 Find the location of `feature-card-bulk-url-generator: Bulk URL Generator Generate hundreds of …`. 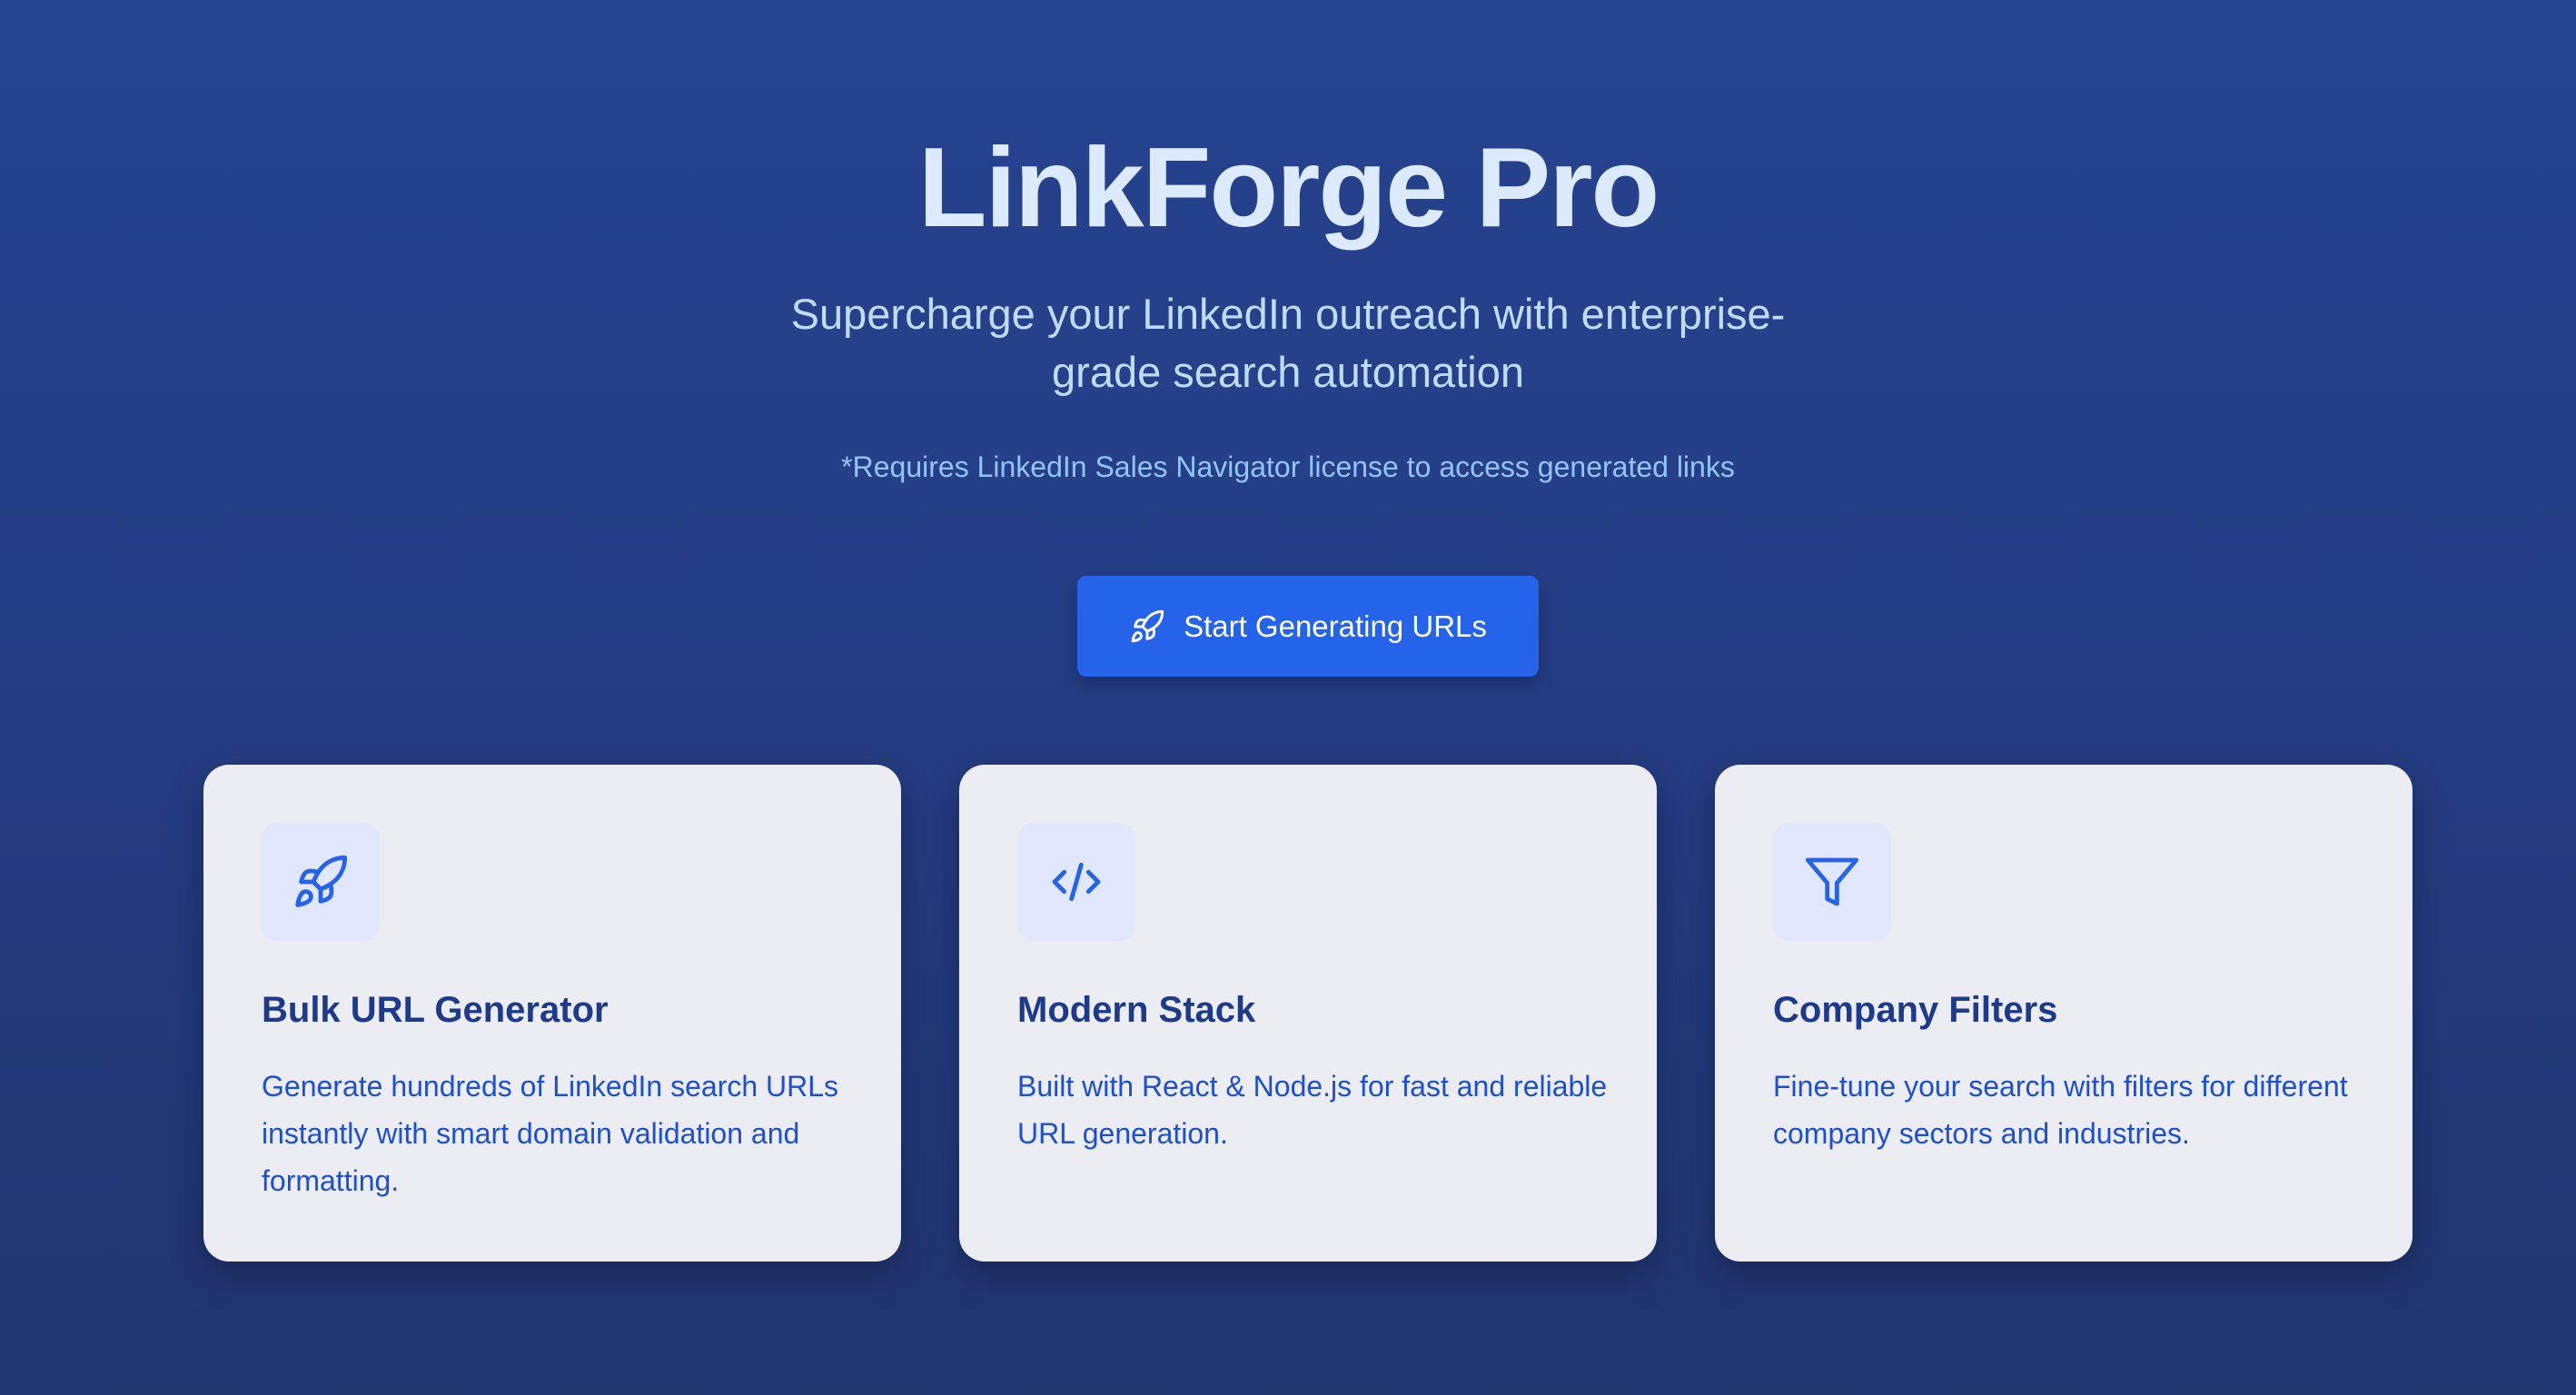

feature-card-bulk-url-generator: Bulk URL Generator Generate hundreds of … is located at coordinates (552, 1013).